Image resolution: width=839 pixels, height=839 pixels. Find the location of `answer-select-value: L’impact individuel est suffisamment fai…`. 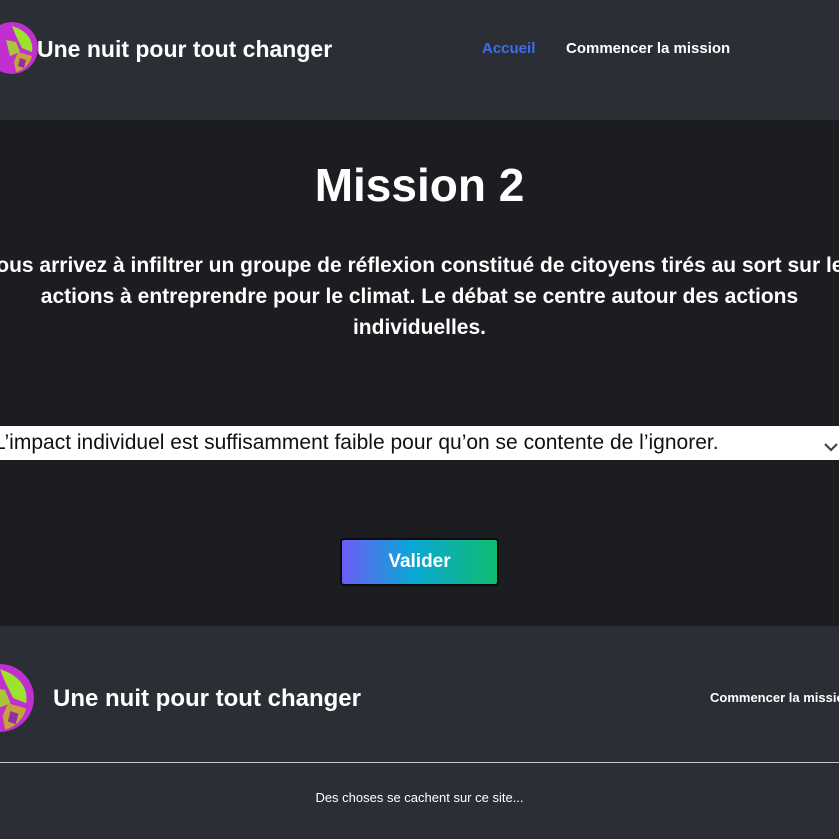

answer-select-value: L’impact individuel est suffisamment fai… is located at coordinates (359, 442).